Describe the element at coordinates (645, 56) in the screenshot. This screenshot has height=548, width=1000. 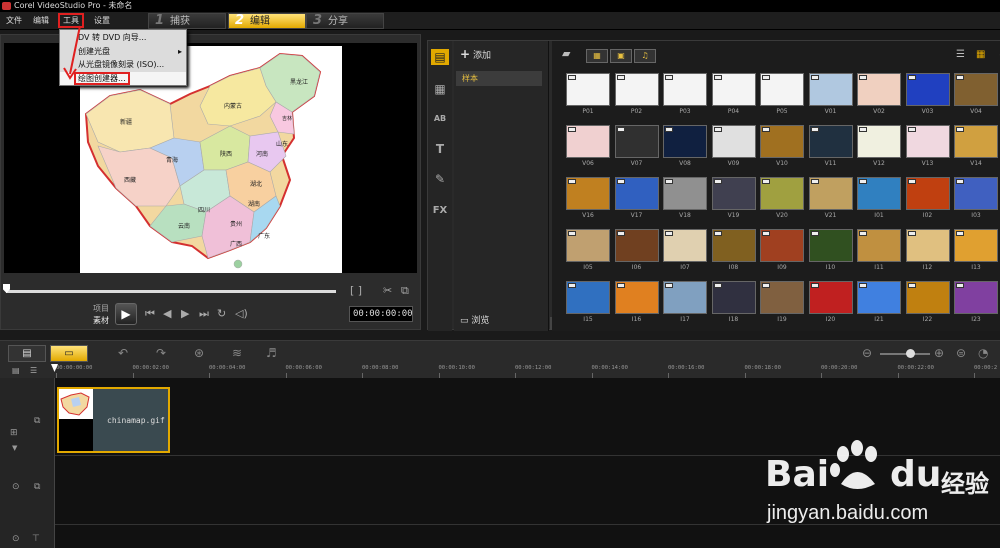
I see `filter-audio-button: ♫` at that location.